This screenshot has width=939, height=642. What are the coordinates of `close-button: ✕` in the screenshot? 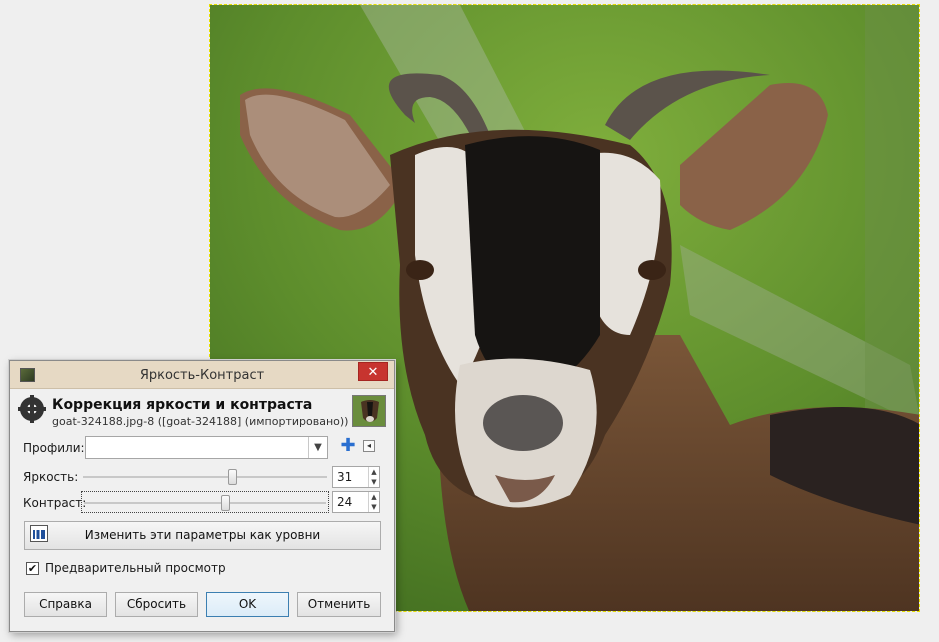 It's located at (373, 371).